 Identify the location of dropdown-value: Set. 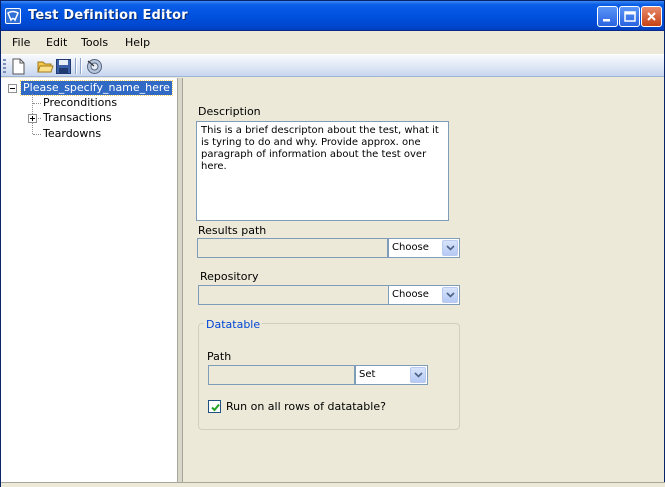
(367, 374).